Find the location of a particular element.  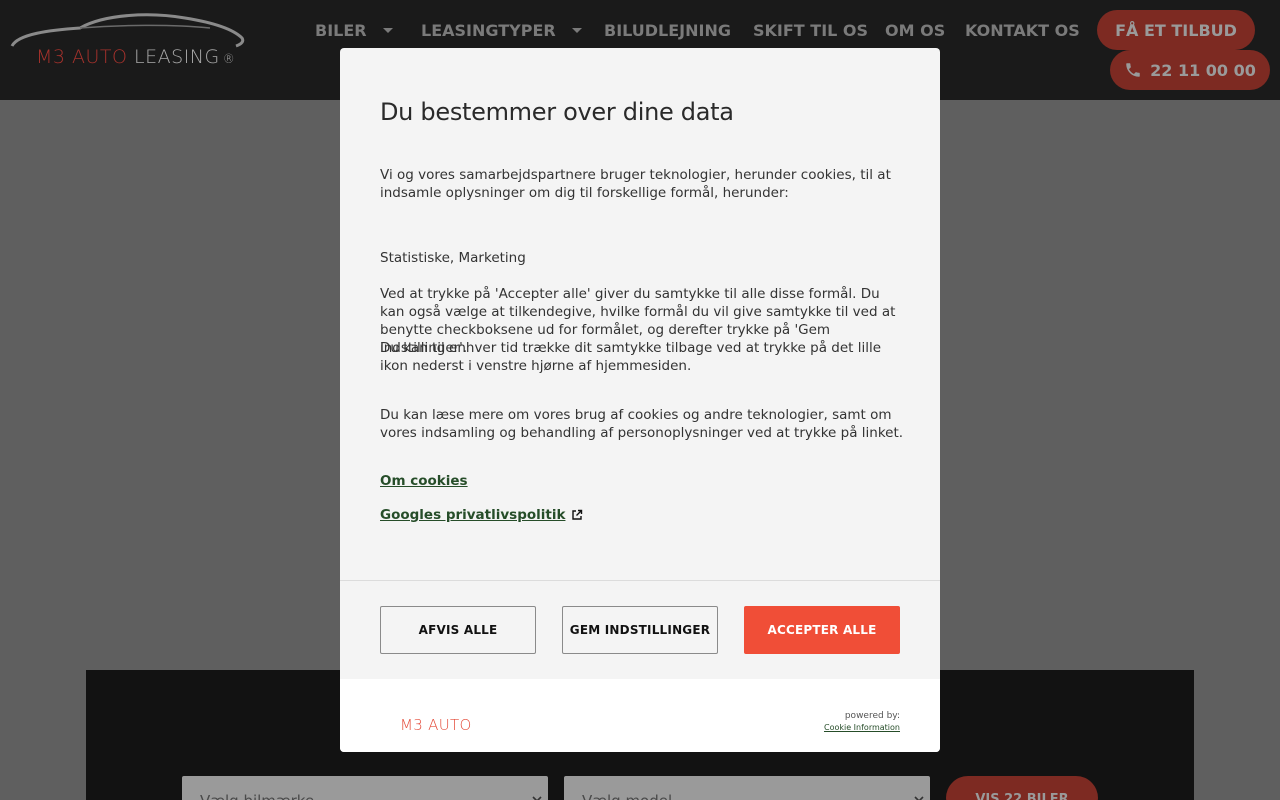

nav-item-label: BILER is located at coordinates (341, 30).